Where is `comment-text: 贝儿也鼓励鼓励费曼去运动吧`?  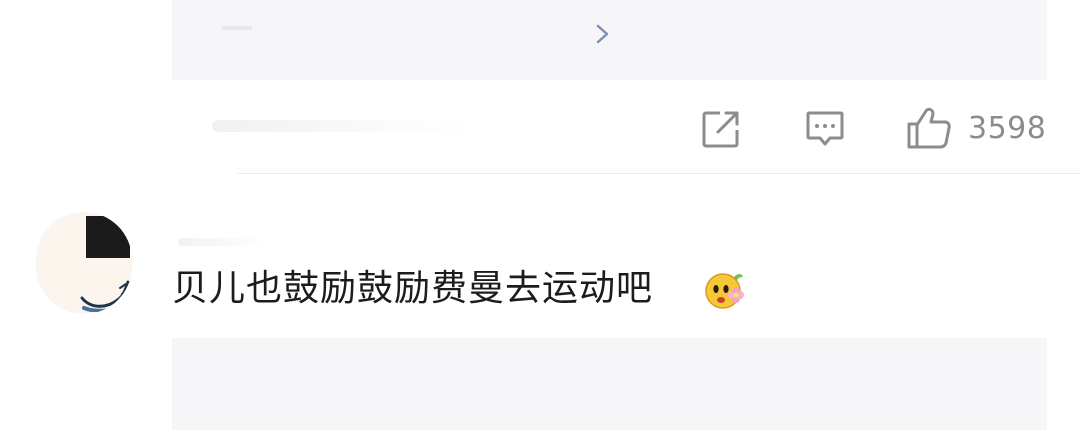 comment-text: 贝儿也鼓励鼓励费曼去运动吧 is located at coordinates (413, 288).